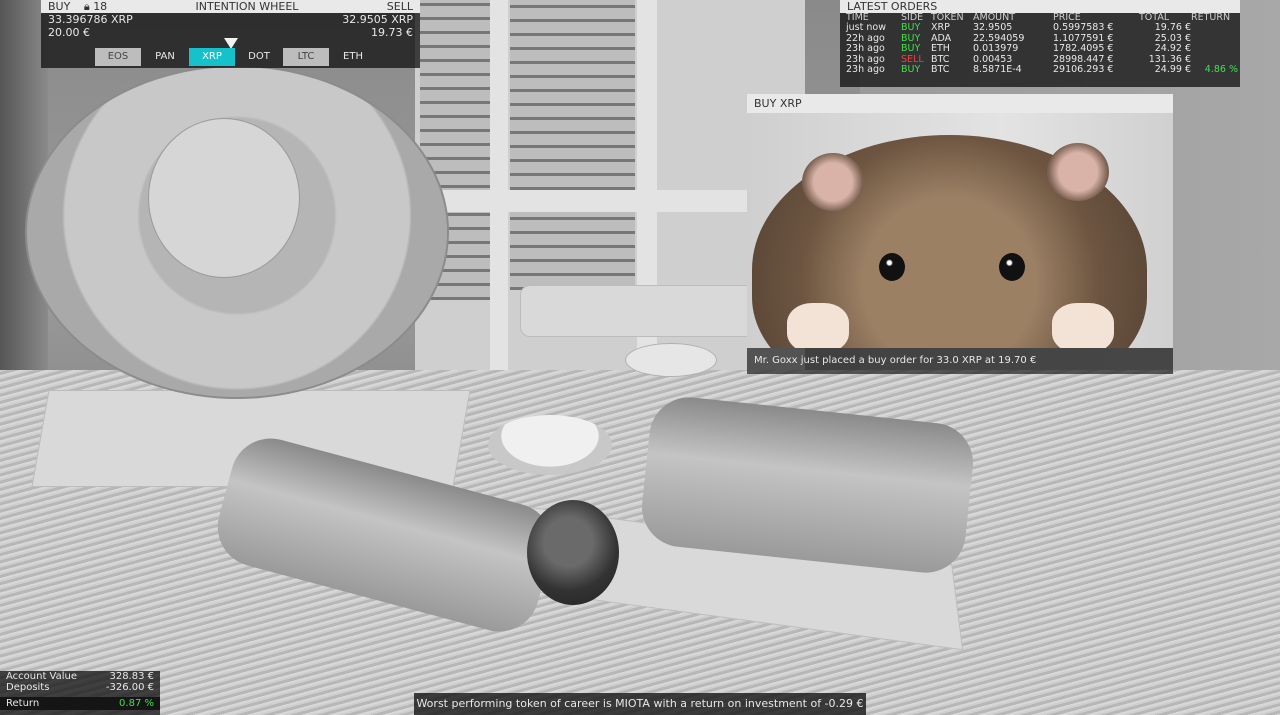  What do you see at coordinates (1083, 27) in the screenshot?
I see `order-price: 0.5997583 €` at bounding box center [1083, 27].